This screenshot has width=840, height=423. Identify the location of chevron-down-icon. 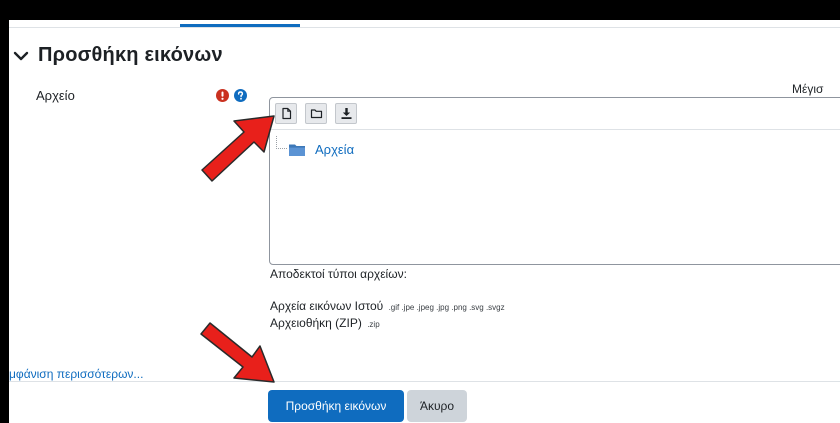
(21, 56).